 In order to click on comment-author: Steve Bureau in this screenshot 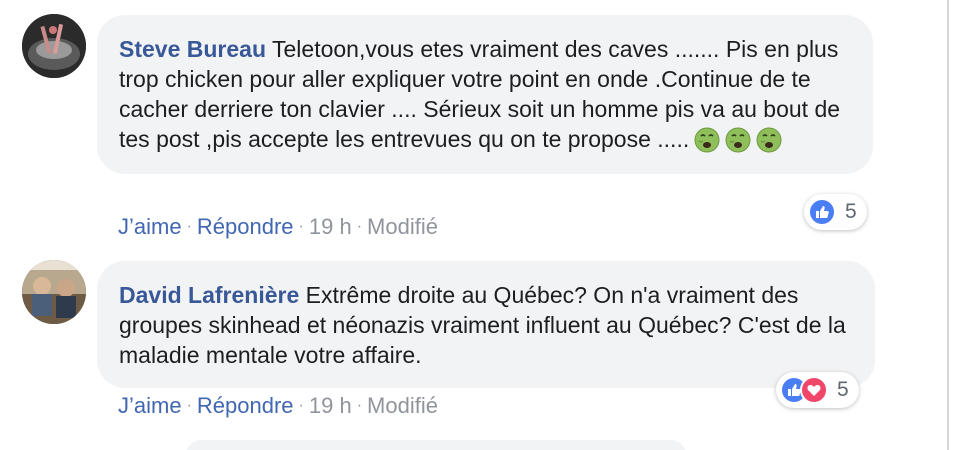, I will do `click(192, 49)`.